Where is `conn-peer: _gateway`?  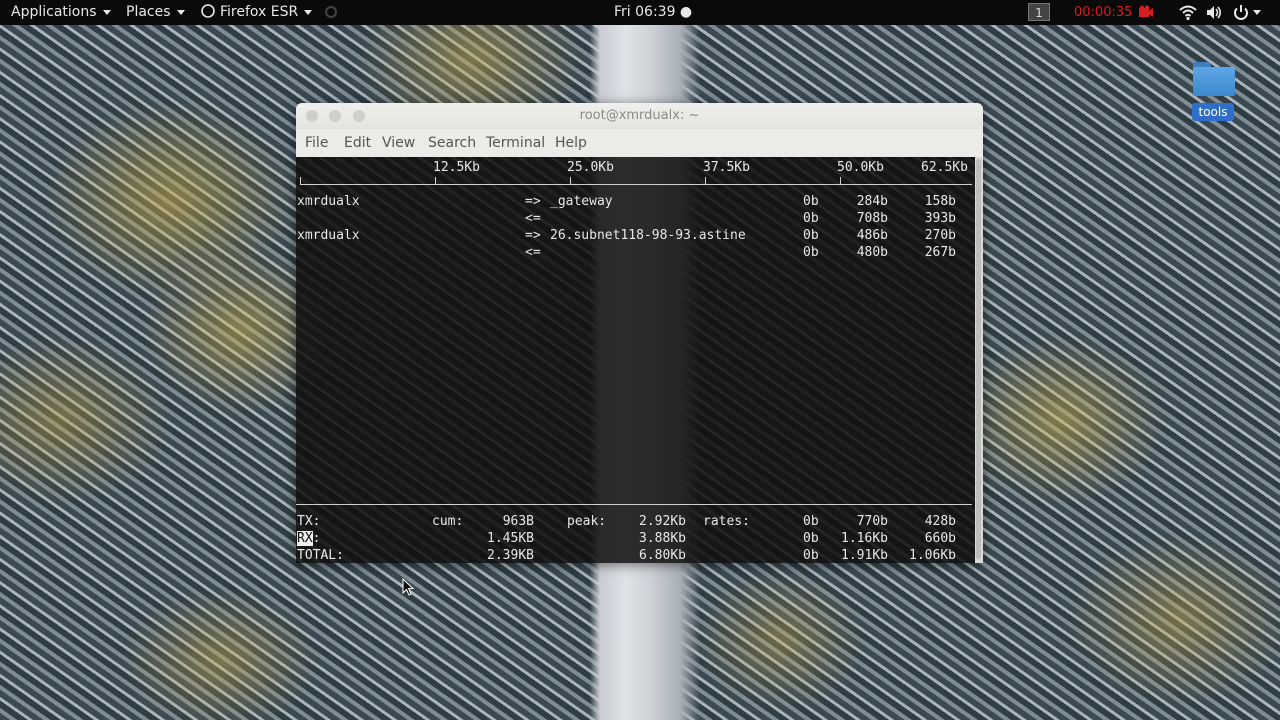 conn-peer: _gateway is located at coordinates (581, 201).